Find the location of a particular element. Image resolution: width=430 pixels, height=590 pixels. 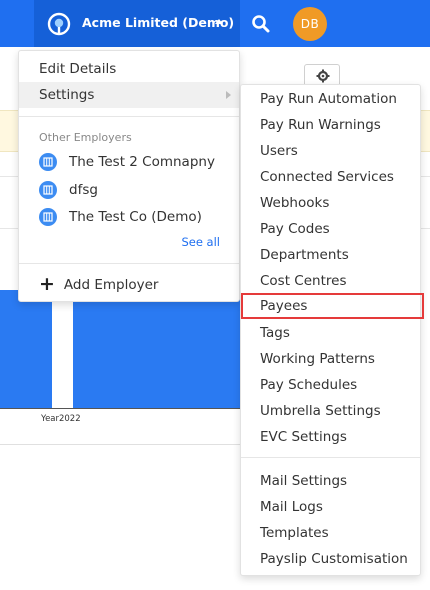

avatar: DB is located at coordinates (310, 24).